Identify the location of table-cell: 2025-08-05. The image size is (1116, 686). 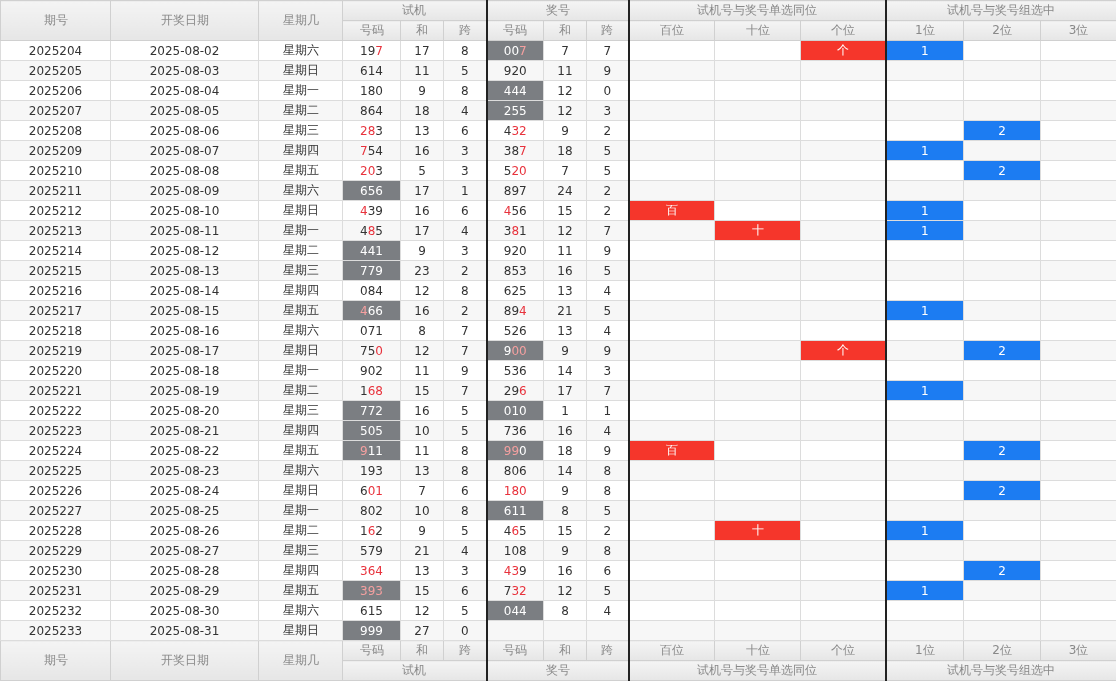
(184, 110).